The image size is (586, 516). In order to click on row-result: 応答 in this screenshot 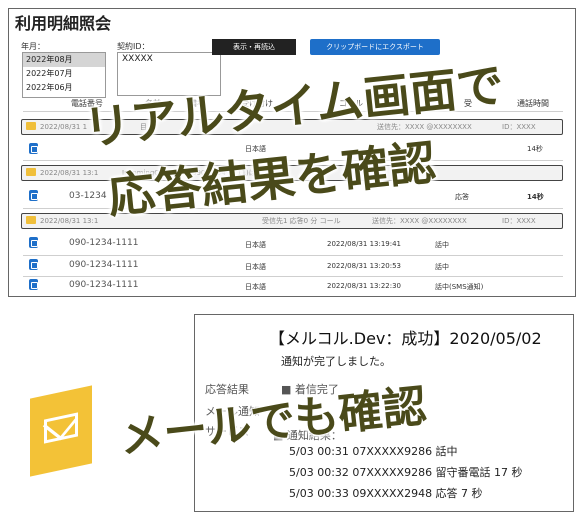, I will do `click(462, 197)`.